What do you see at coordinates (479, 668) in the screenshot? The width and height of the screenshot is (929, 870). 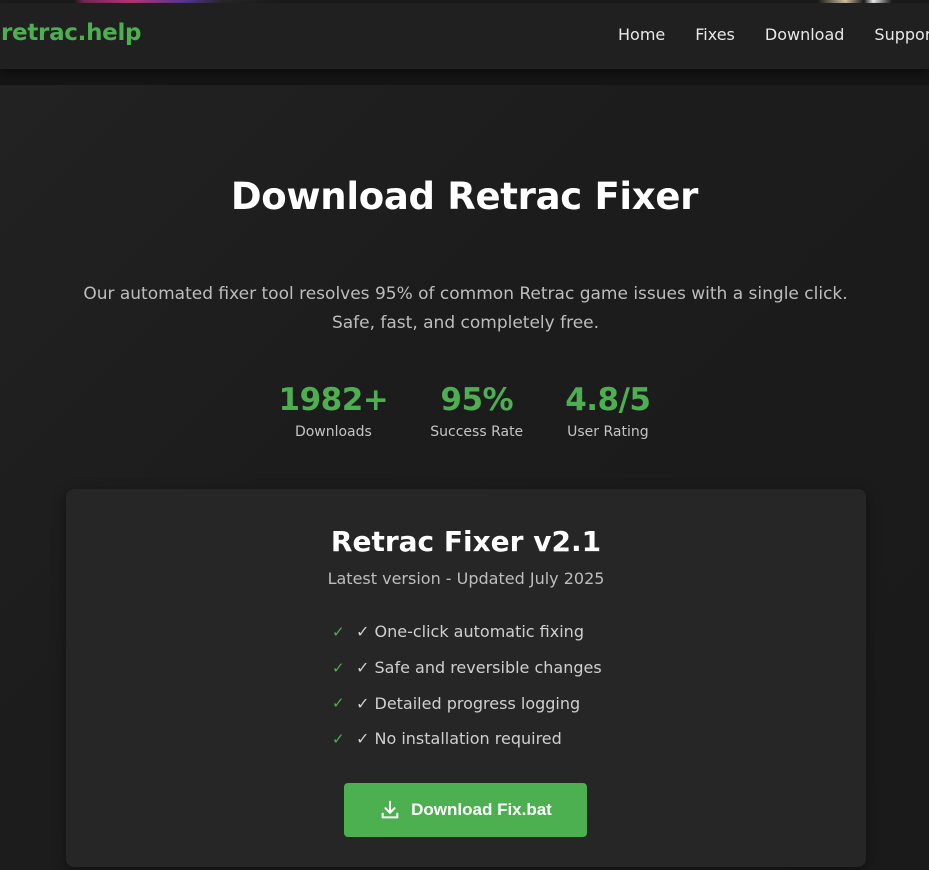 I see `feature-text: ✓ Safe and reversible changes` at bounding box center [479, 668].